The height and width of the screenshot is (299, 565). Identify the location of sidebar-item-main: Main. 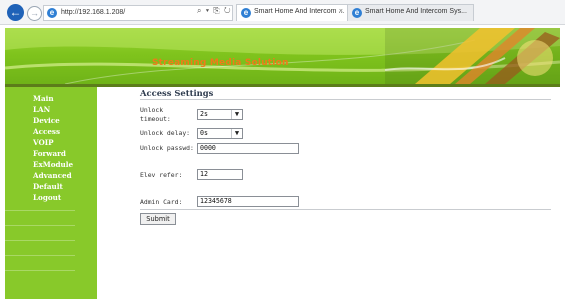
(51, 98).